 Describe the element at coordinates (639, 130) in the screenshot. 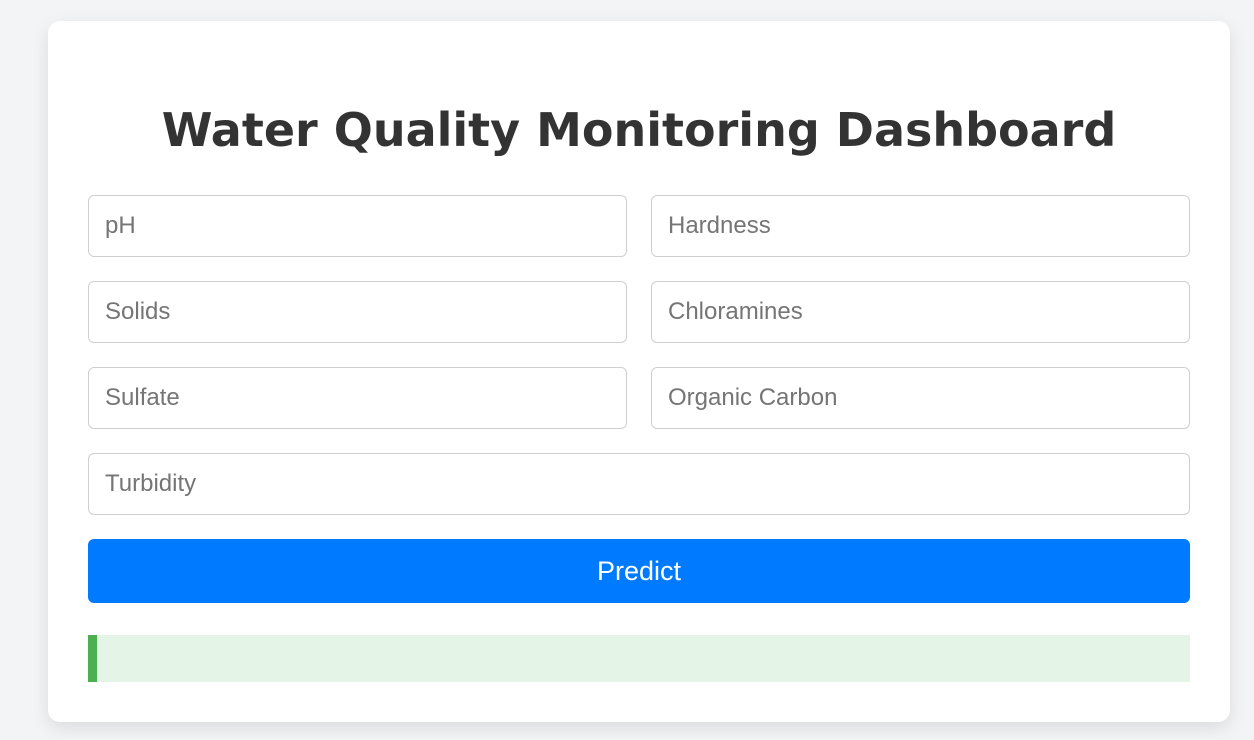

I see `page-title: Water Quality Monitoring Dashboard` at that location.